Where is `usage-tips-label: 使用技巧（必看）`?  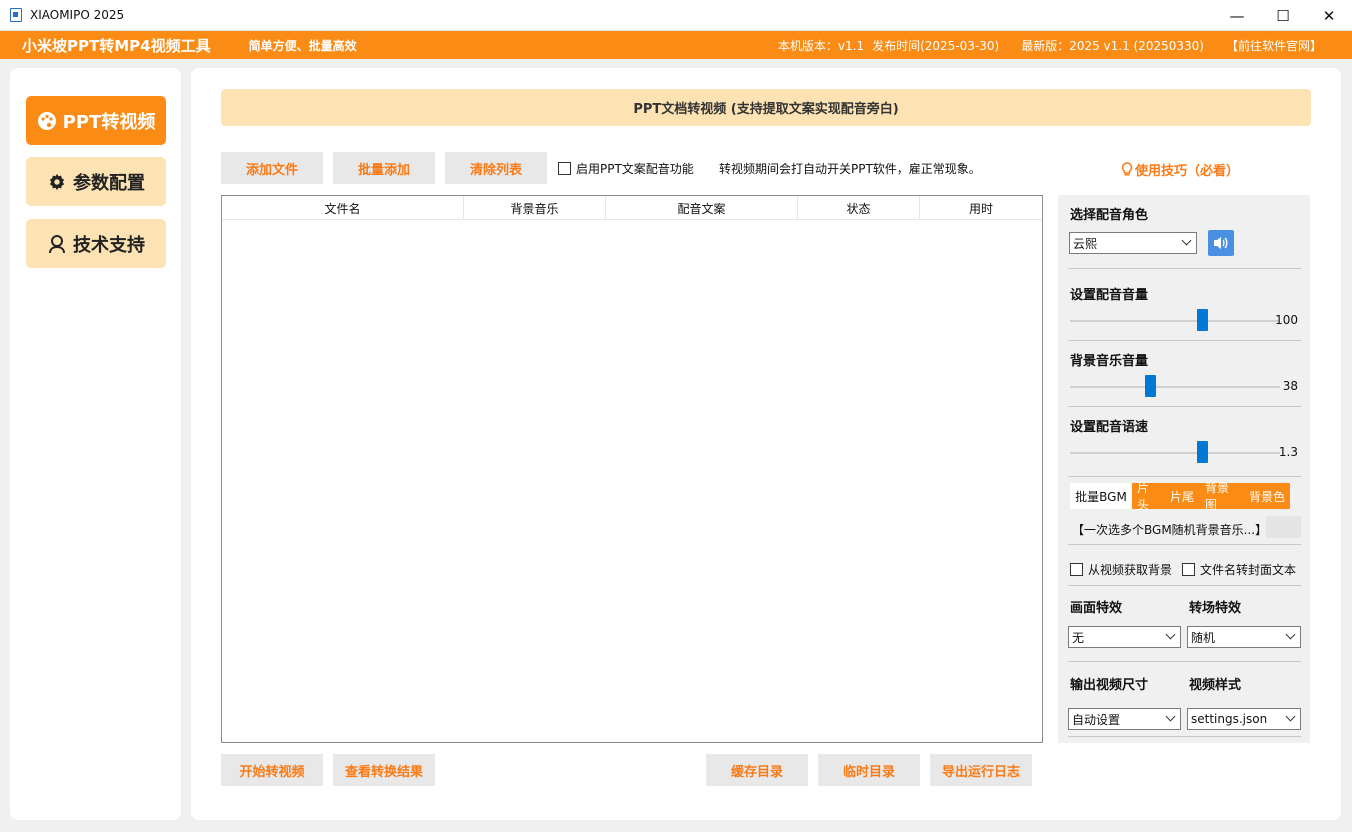 usage-tips-label: 使用技巧（必看） is located at coordinates (1187, 171).